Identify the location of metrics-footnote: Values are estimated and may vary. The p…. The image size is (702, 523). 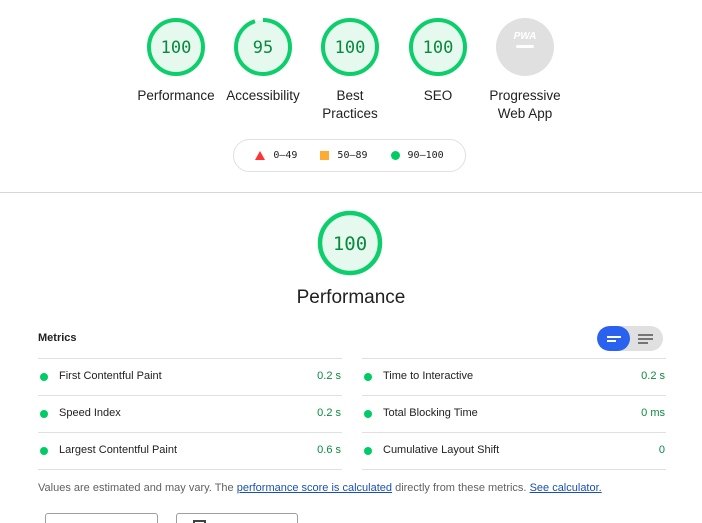
(320, 488).